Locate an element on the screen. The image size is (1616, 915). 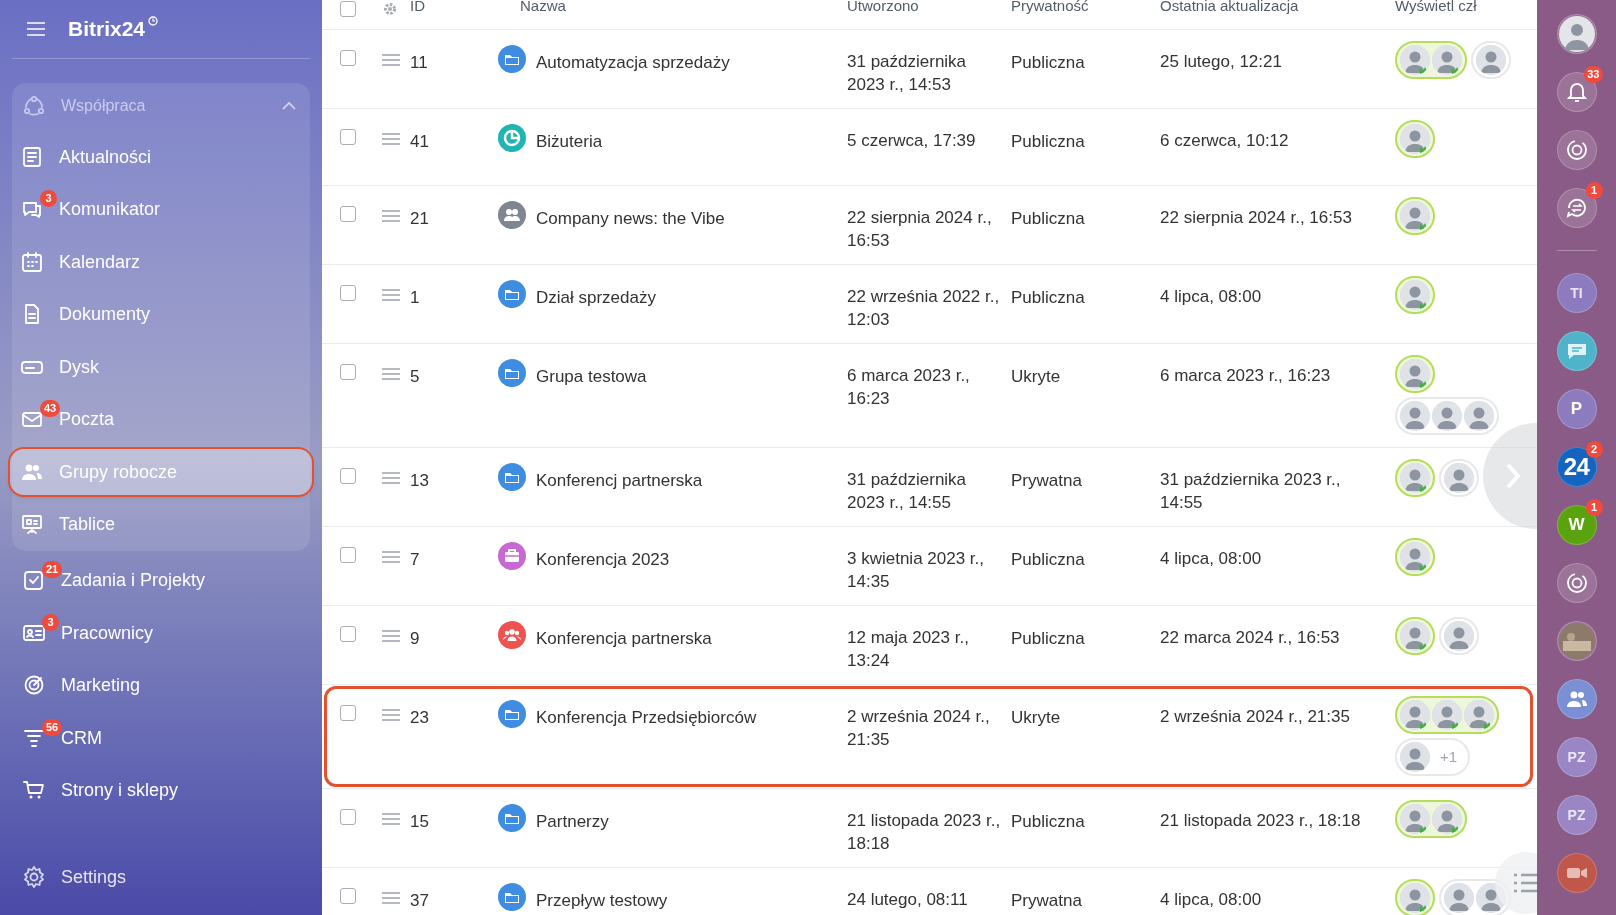
table-cell: Ukryte is located at coordinates (1036, 717).